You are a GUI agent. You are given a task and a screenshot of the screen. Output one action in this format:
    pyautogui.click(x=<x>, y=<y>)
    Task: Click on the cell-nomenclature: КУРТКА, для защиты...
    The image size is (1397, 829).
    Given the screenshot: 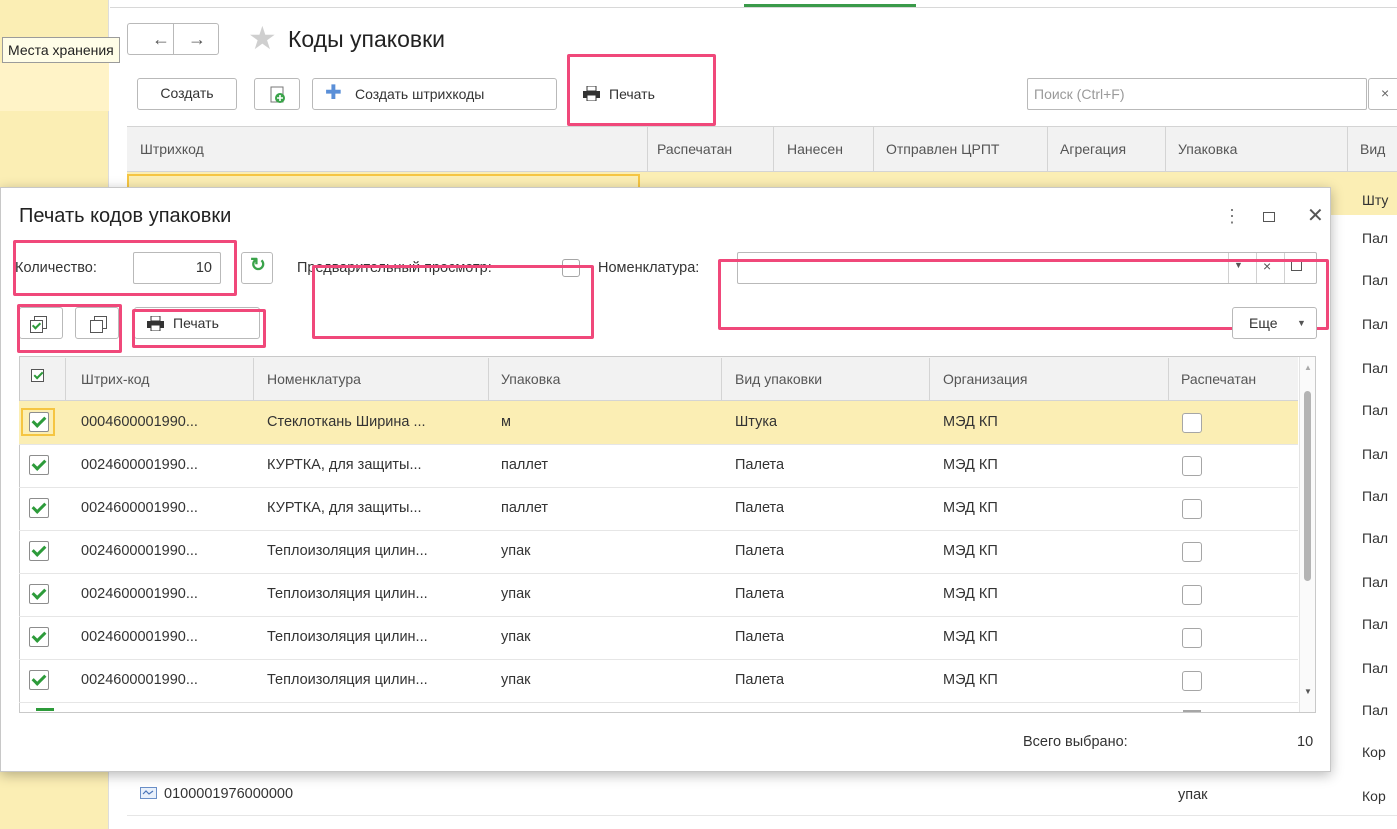 What is the action you would take?
    pyautogui.click(x=344, y=508)
    